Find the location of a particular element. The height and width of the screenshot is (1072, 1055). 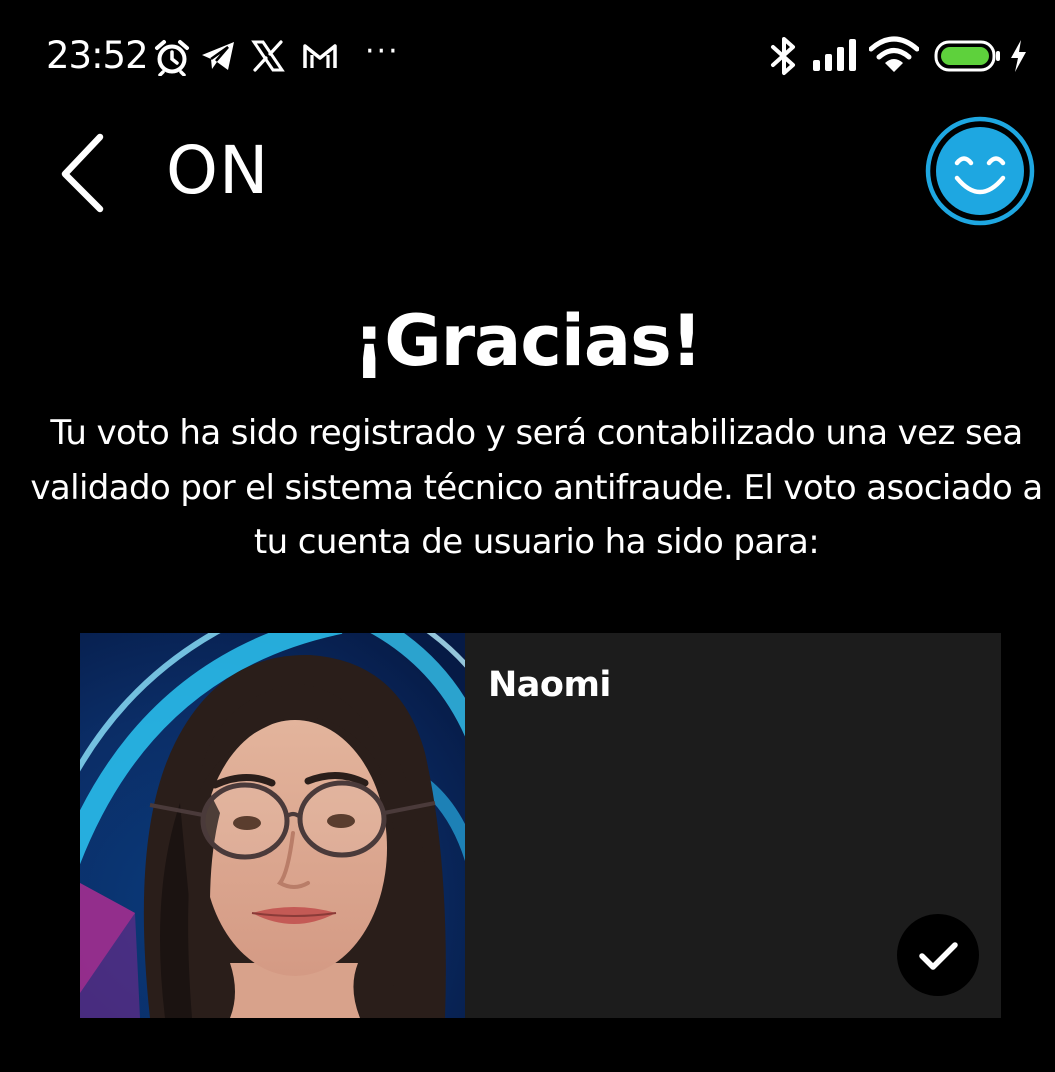

smiley-face-icon is located at coordinates (980, 171).